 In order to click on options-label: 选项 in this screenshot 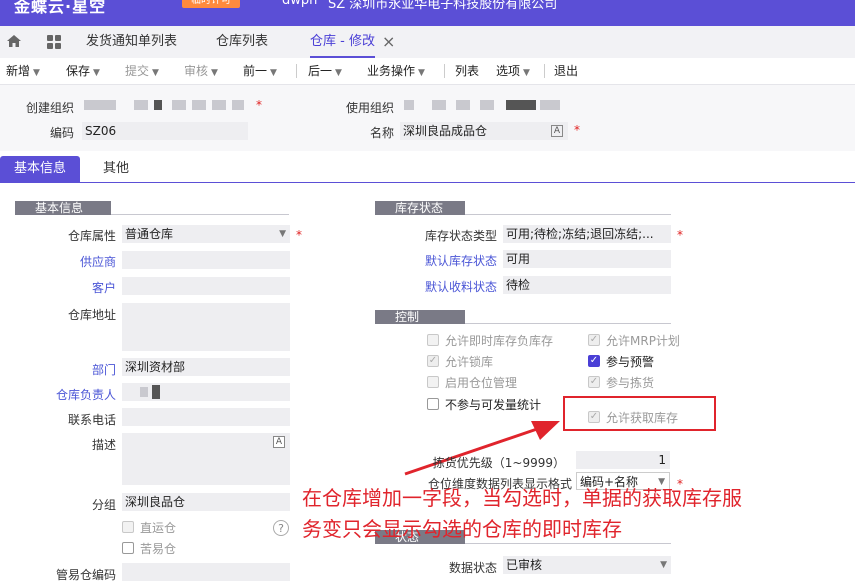, I will do `click(508, 71)`.